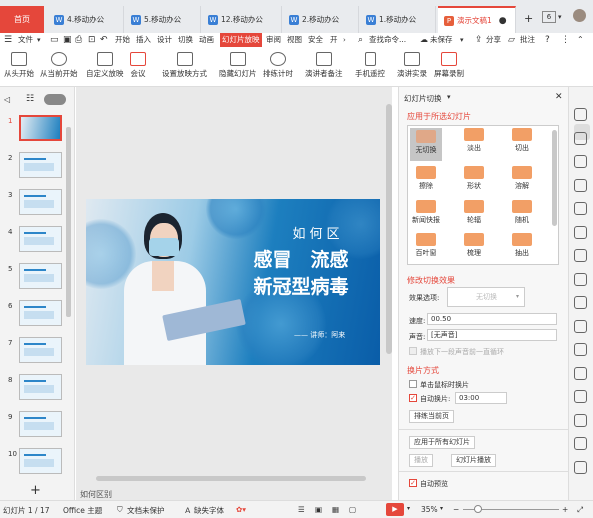 Image resolution: width=593 pixels, height=518 pixels. What do you see at coordinates (580, 443) in the screenshot?
I see `help-icon` at bounding box center [580, 443].